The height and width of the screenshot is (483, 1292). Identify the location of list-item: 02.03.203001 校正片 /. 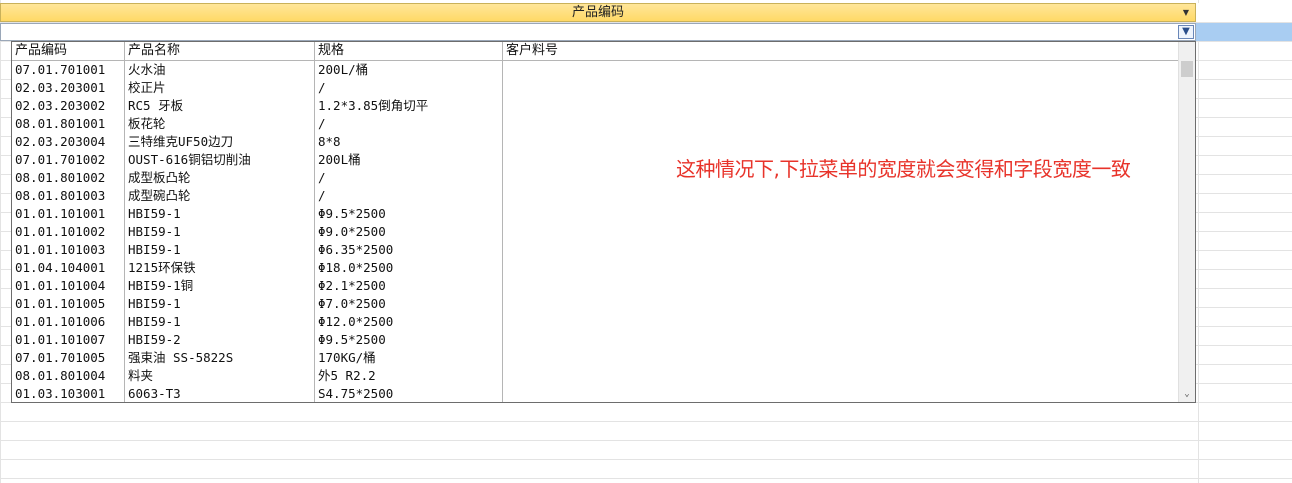
(595, 88).